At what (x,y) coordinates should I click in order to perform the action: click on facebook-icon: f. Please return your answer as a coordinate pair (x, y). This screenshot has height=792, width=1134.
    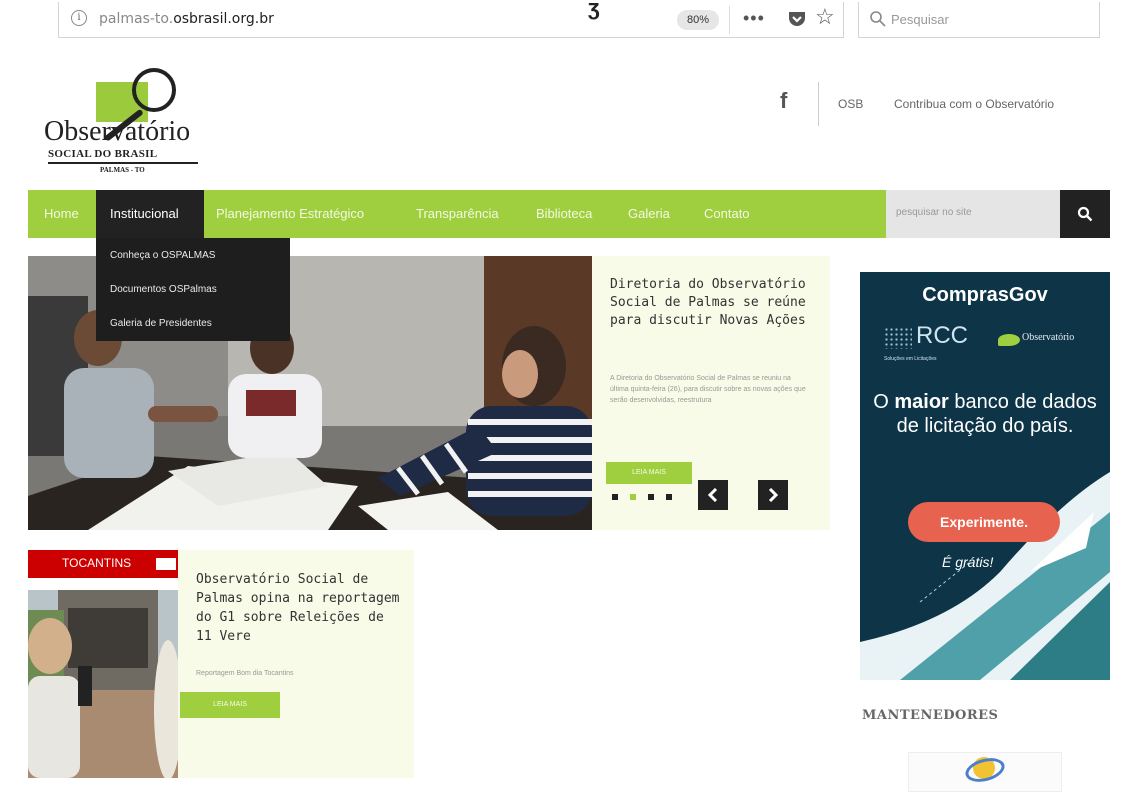
    Looking at the image, I should click on (783, 101).